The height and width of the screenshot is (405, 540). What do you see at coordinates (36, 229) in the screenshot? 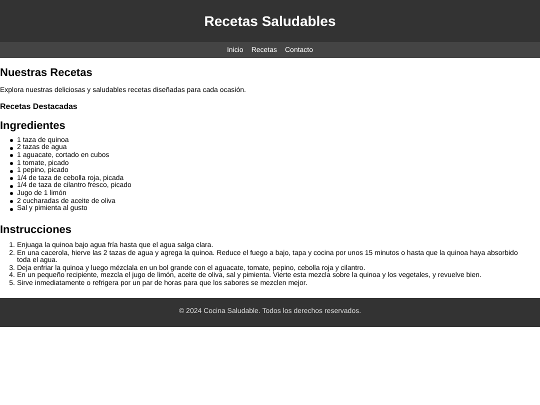
I see `section-heading: Instrucciones` at bounding box center [36, 229].